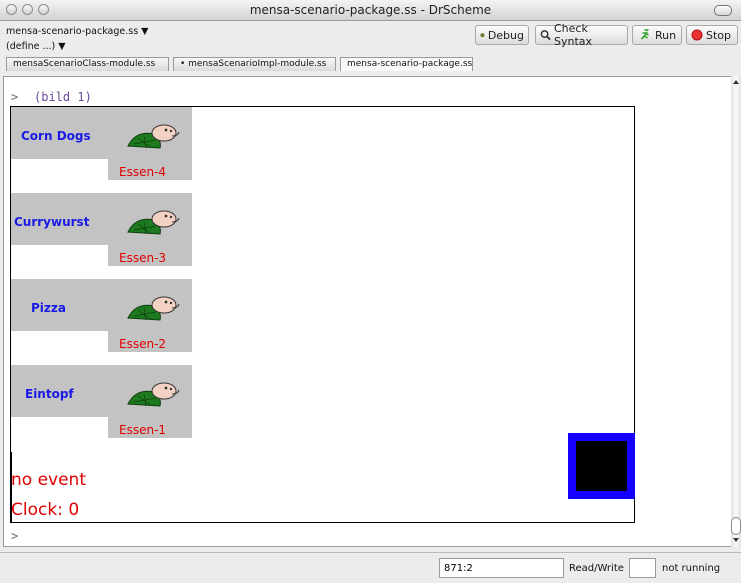  Describe the element at coordinates (736, 526) in the screenshot. I see `scroll-thumb` at that location.